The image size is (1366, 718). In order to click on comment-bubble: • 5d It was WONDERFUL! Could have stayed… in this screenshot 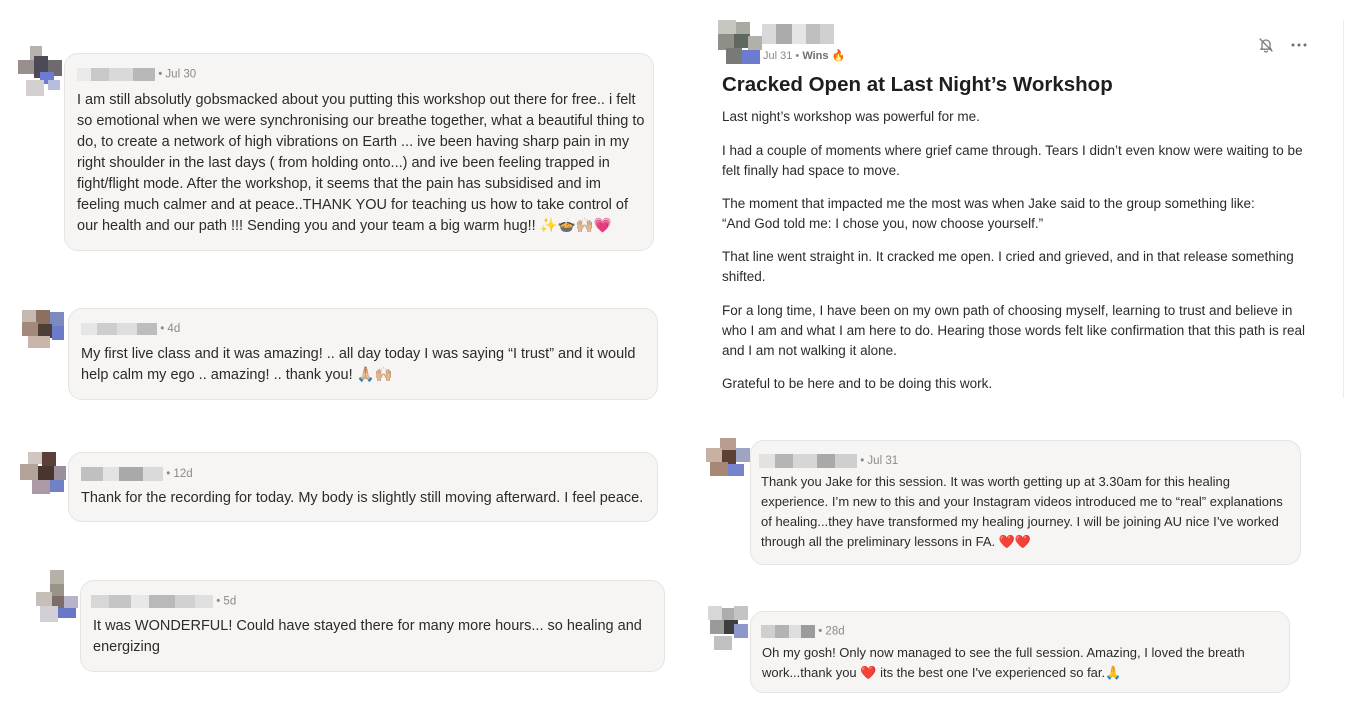, I will do `click(372, 626)`.